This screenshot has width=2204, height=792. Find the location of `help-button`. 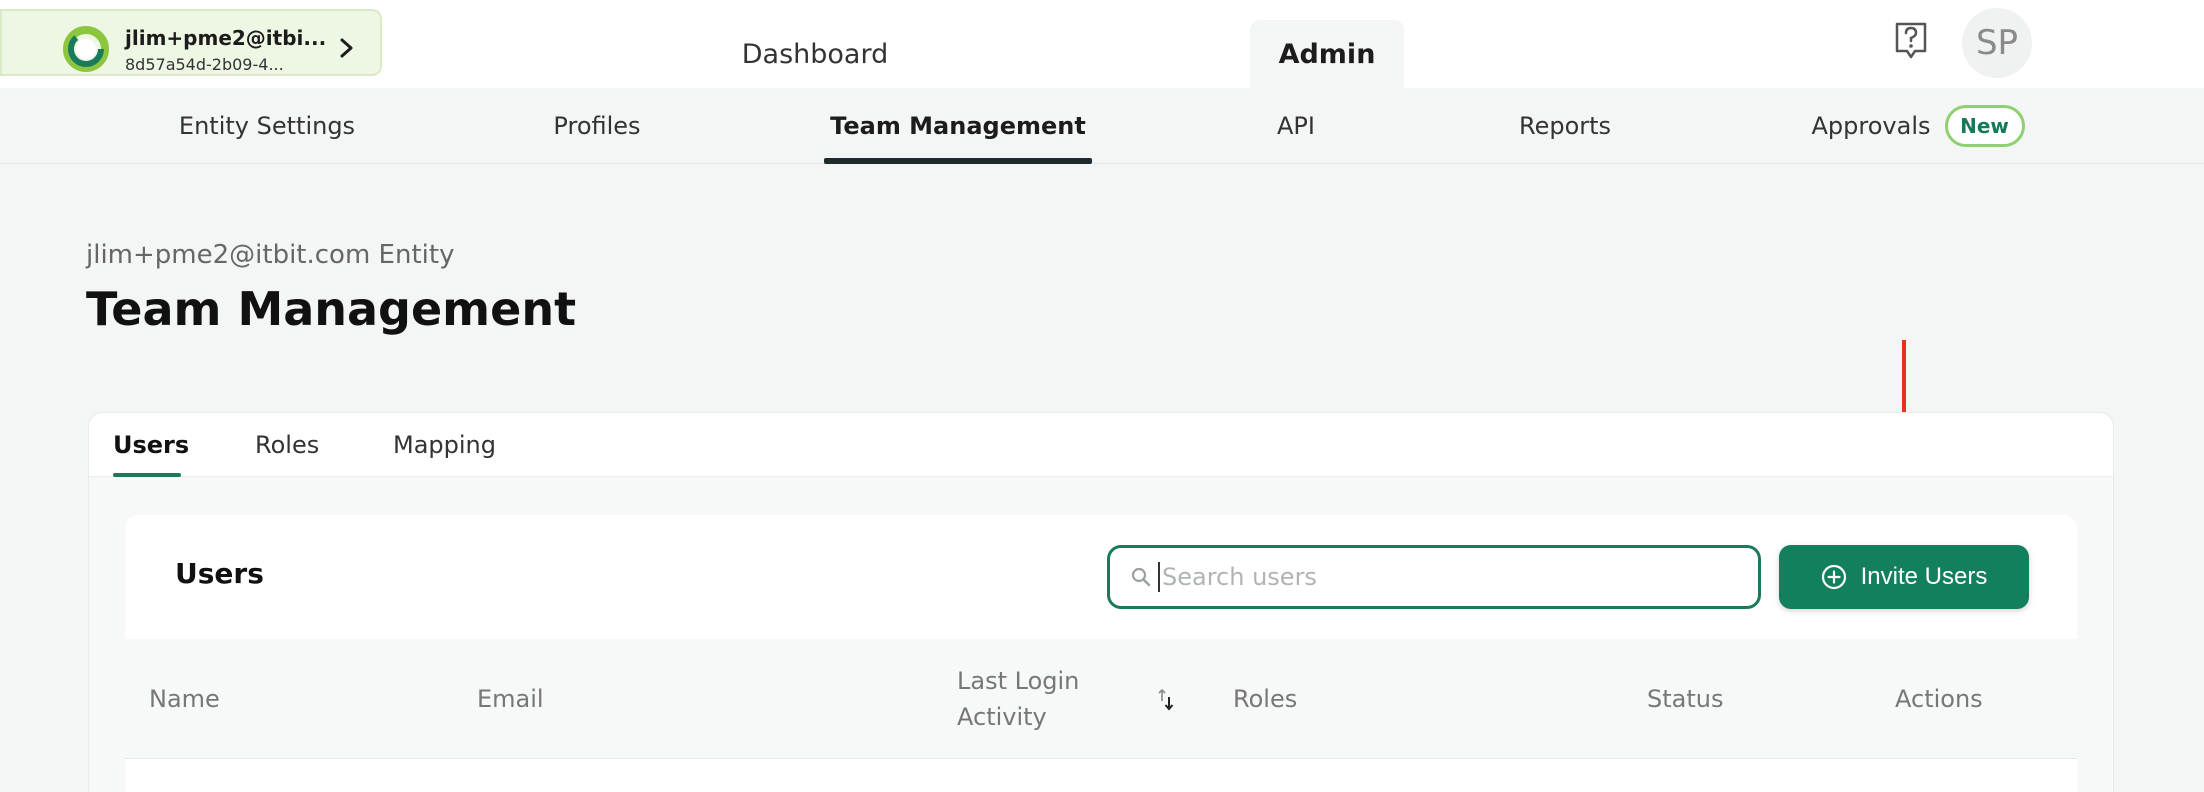

help-button is located at coordinates (1911, 41).